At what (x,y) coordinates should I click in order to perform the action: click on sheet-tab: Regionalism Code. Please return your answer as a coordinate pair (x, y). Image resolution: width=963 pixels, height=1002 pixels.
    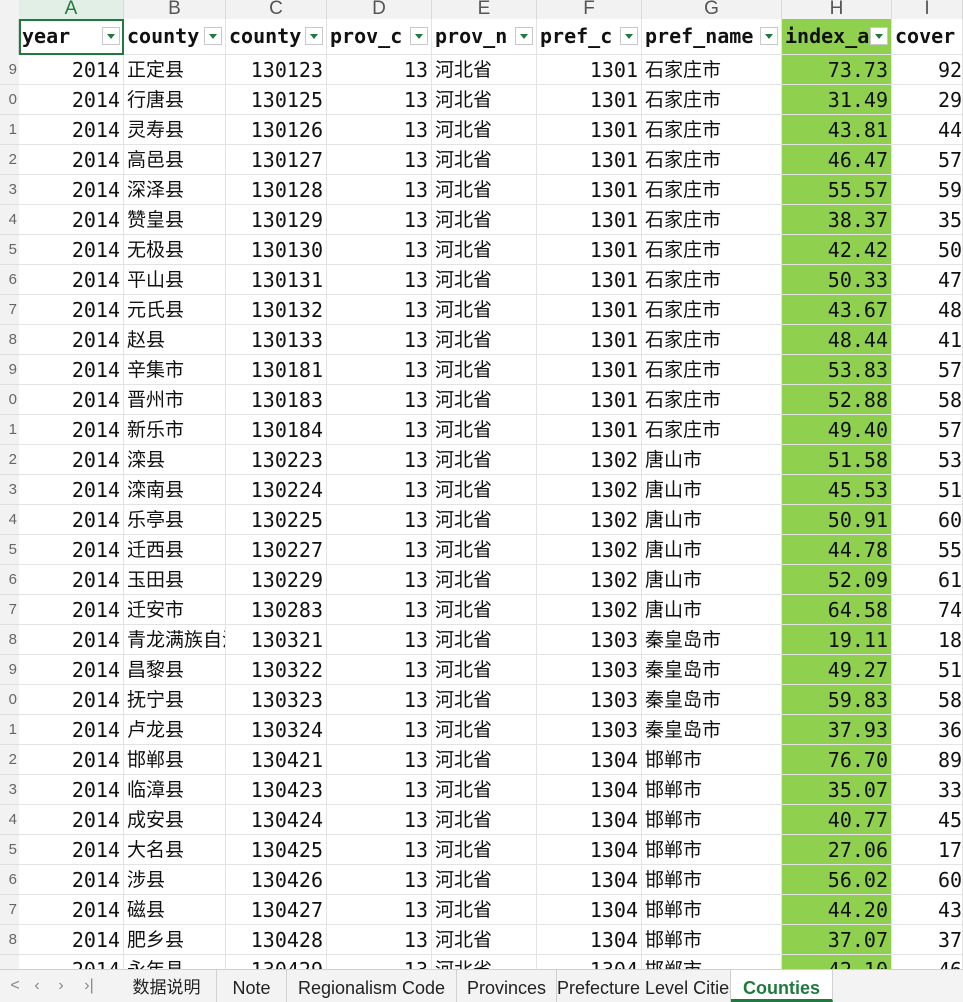
    Looking at the image, I should click on (372, 986).